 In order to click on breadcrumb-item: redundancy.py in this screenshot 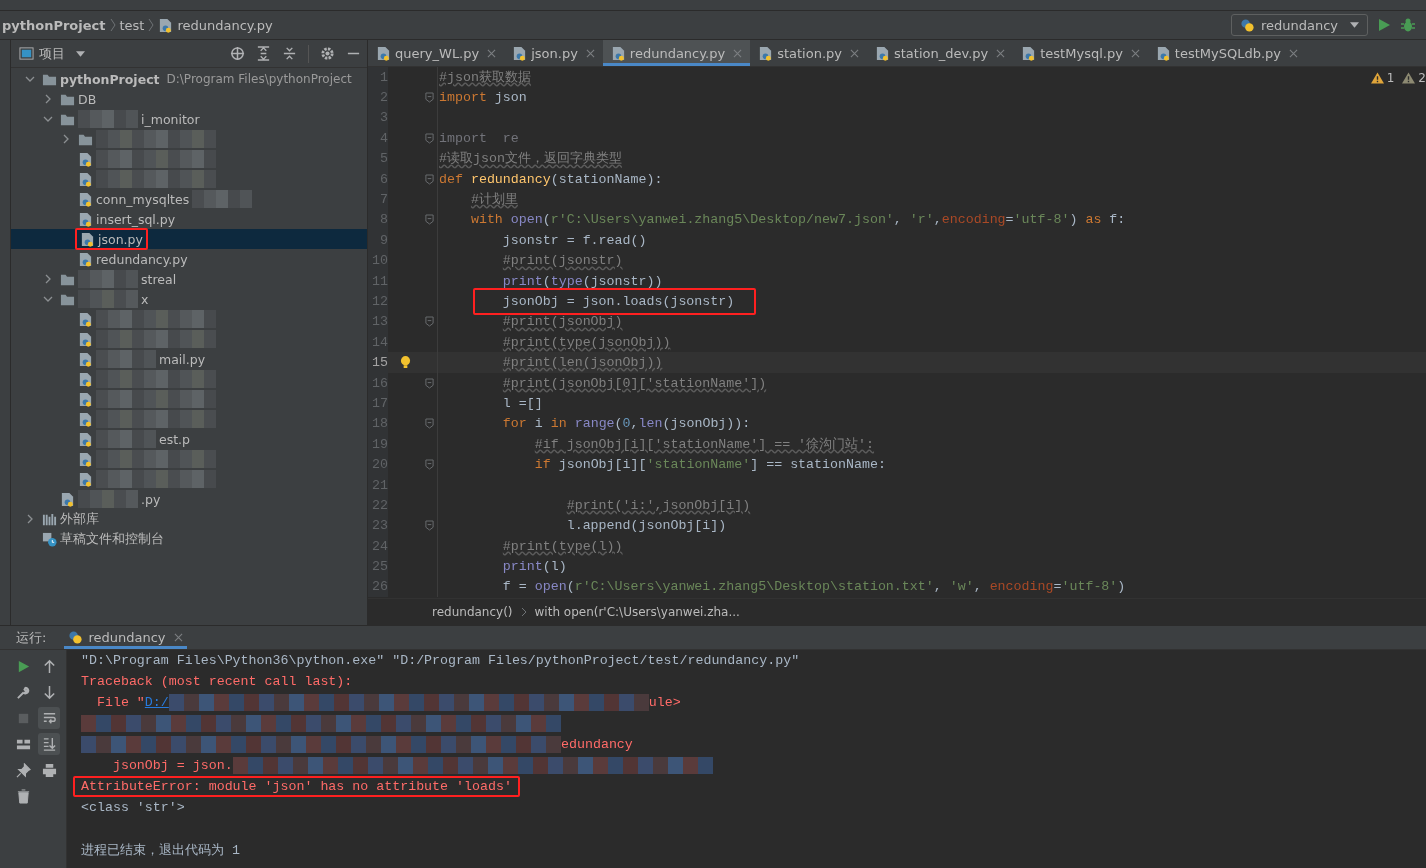, I will do `click(225, 25)`.